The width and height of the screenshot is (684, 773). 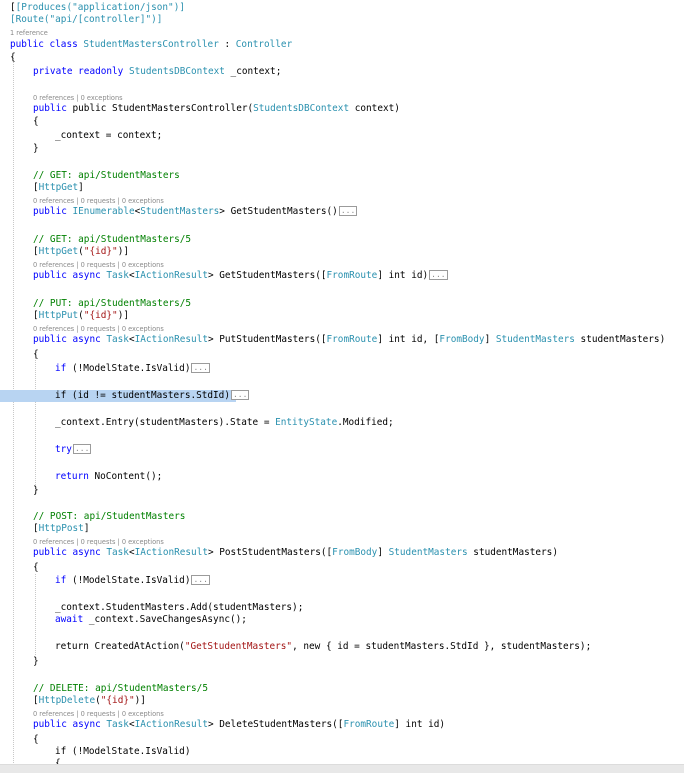 What do you see at coordinates (61, 528) in the screenshot?
I see `attribute: [HttpPost]` at bounding box center [61, 528].